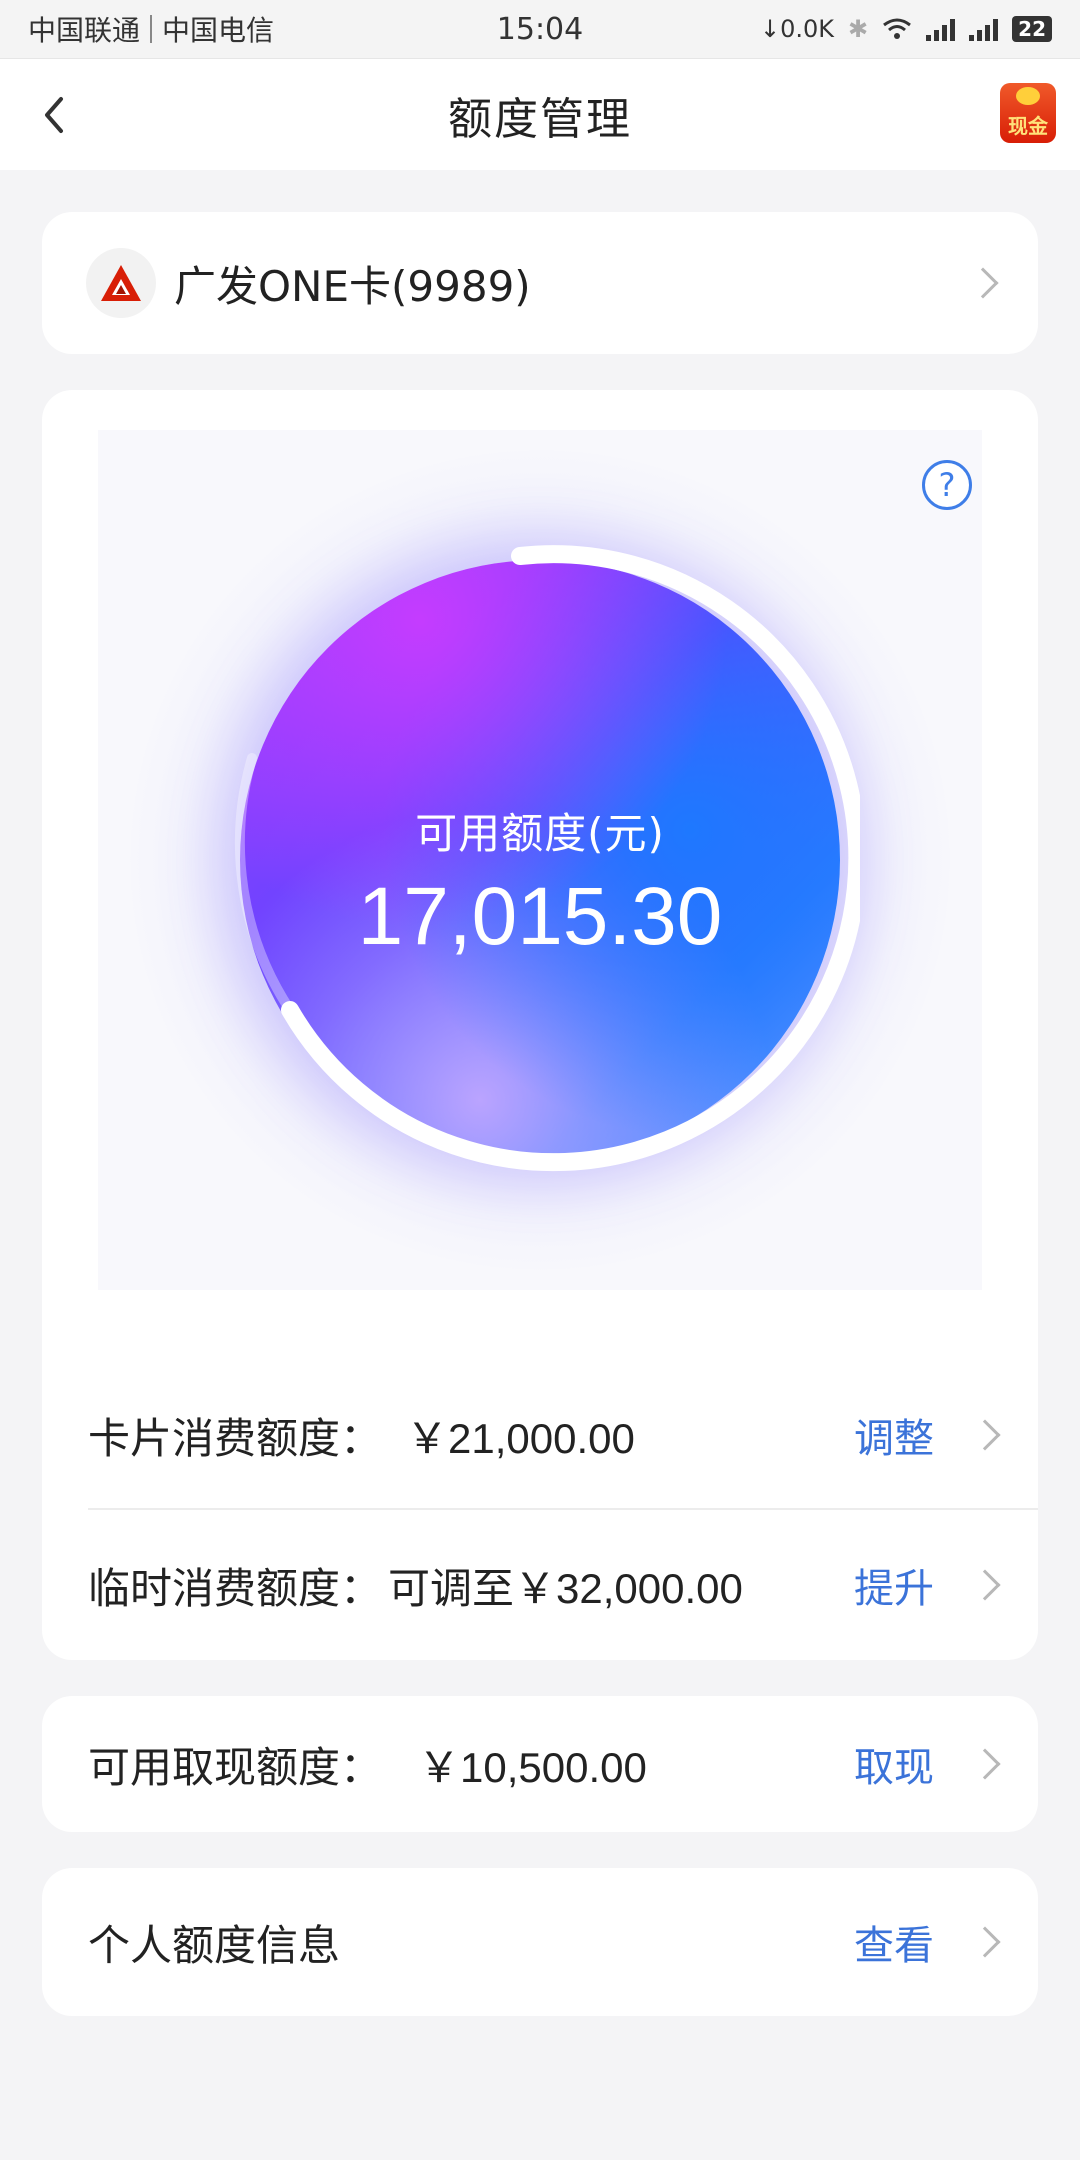 The image size is (1080, 2160). What do you see at coordinates (1028, 113) in the screenshot?
I see `cash-icon: 现金` at bounding box center [1028, 113].